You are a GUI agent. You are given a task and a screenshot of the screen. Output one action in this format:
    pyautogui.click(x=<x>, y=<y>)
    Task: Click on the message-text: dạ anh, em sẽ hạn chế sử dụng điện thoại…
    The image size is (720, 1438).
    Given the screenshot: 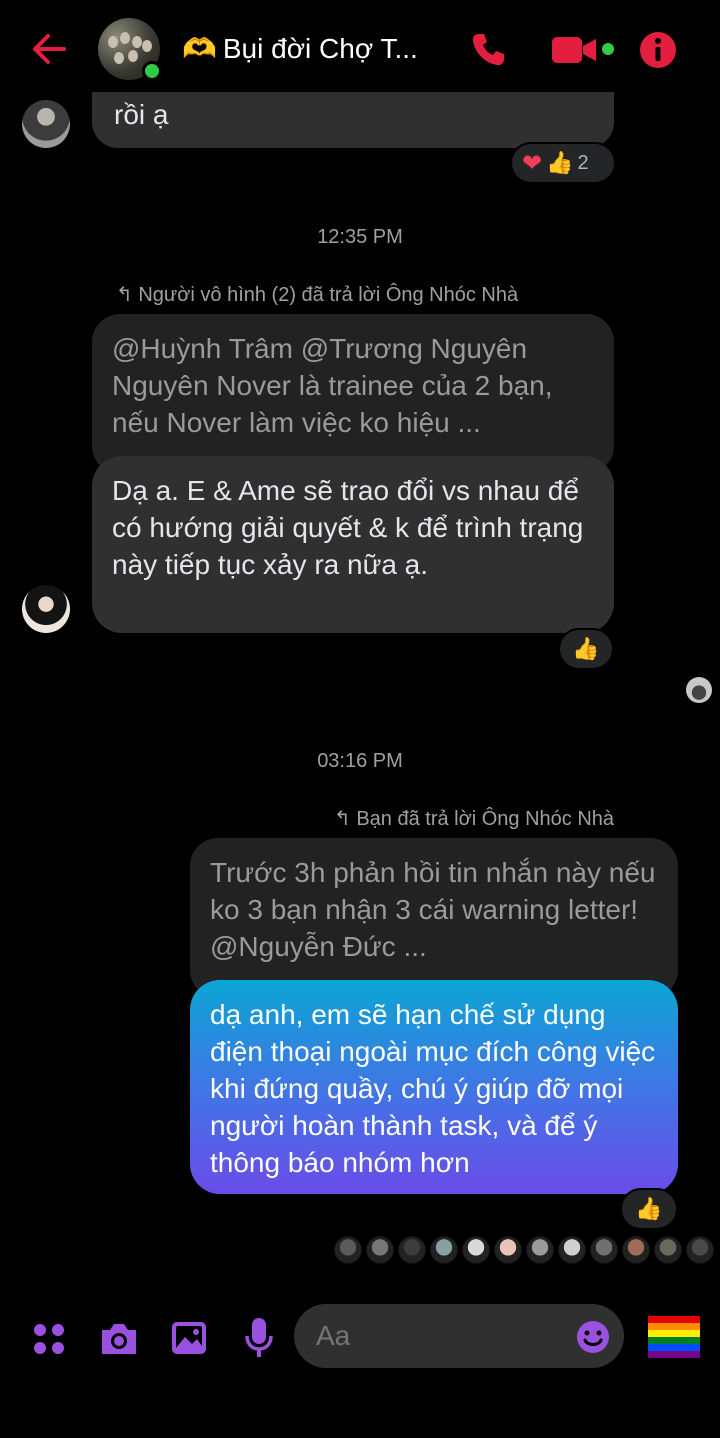 What is the action you would take?
    pyautogui.click(x=433, y=1088)
    